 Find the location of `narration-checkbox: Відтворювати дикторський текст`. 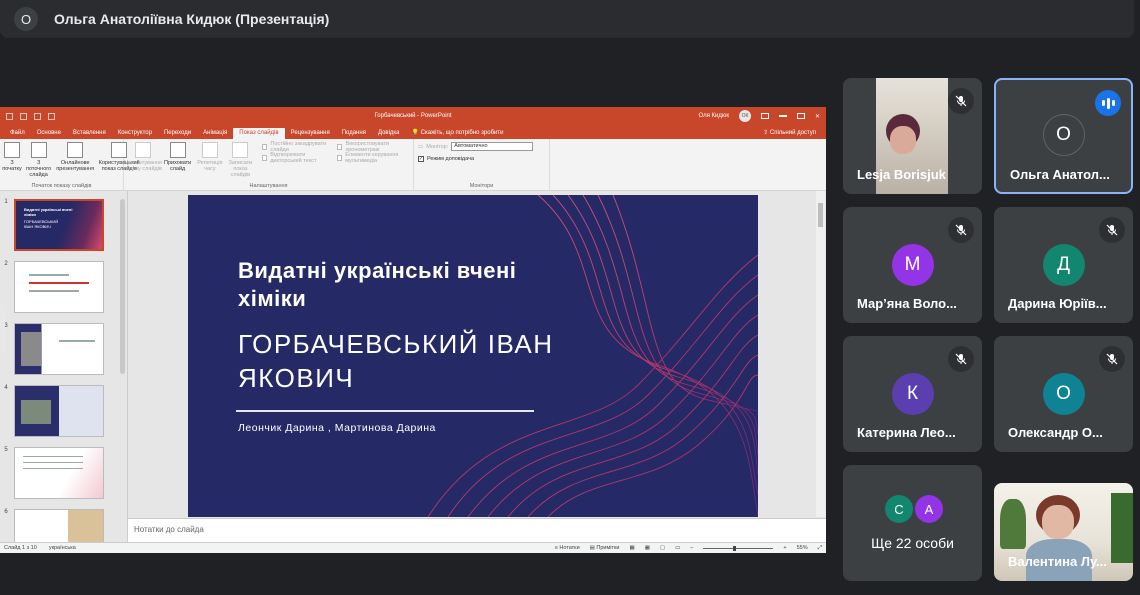

narration-checkbox: Відтворювати дикторський текст is located at coordinates (296, 158).